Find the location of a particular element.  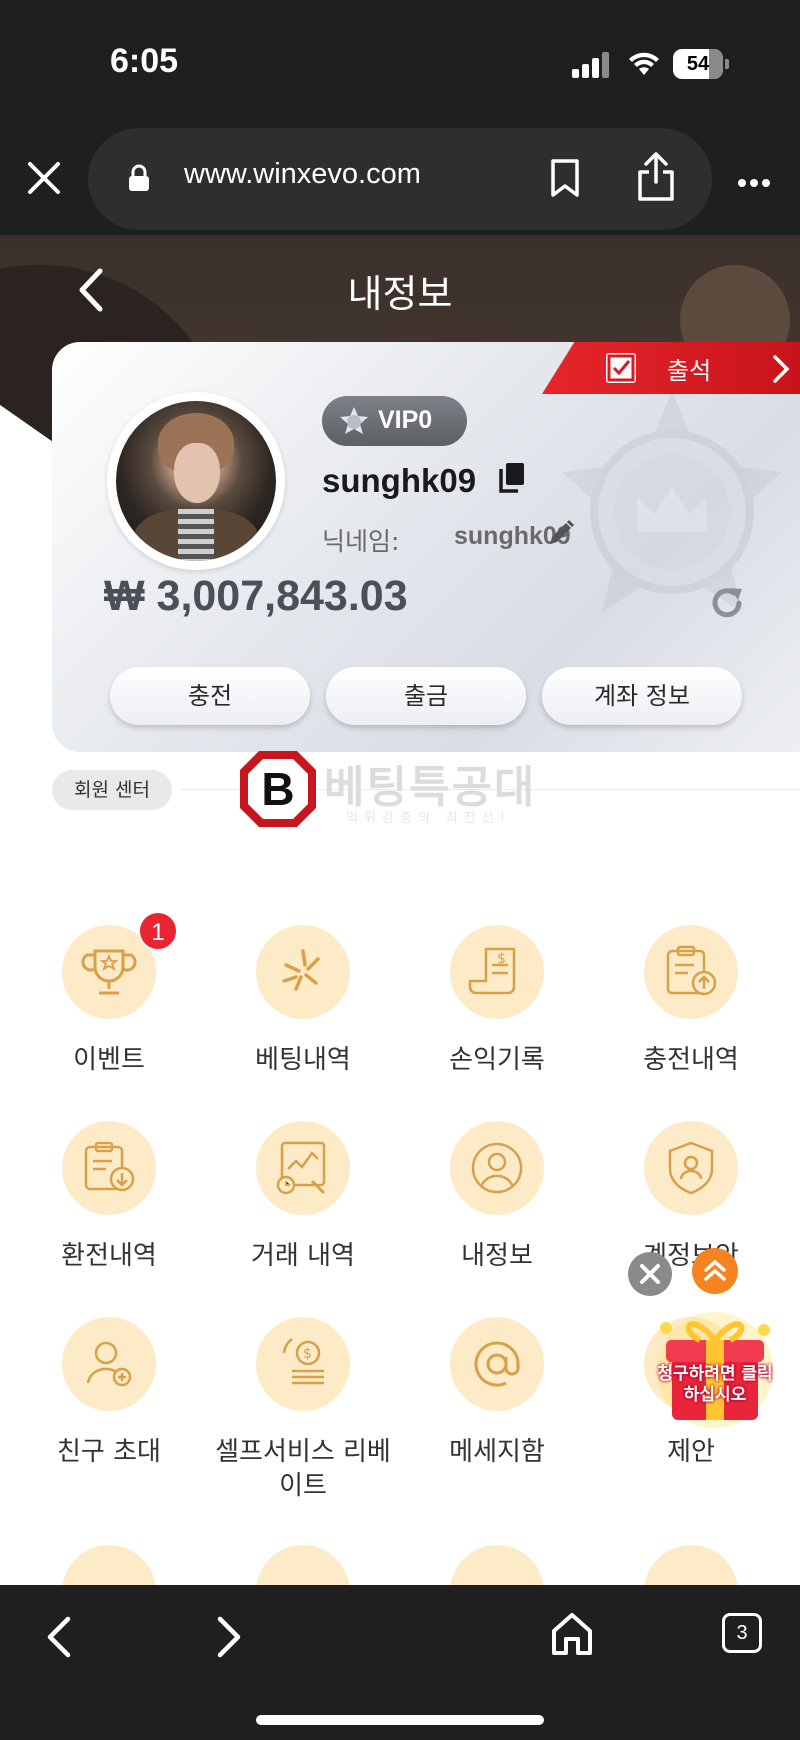

menu-label: 내정보 is located at coordinates (497, 1256).